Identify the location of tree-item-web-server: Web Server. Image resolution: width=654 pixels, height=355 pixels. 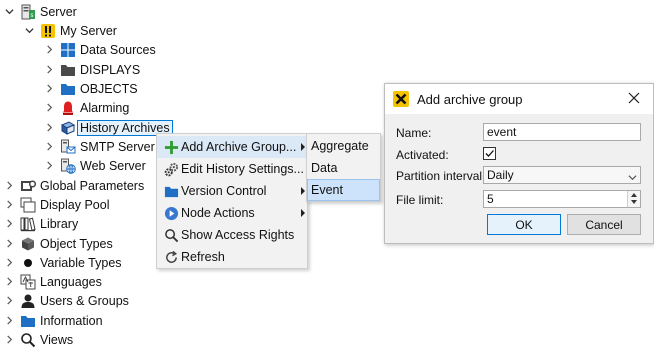
(95, 165).